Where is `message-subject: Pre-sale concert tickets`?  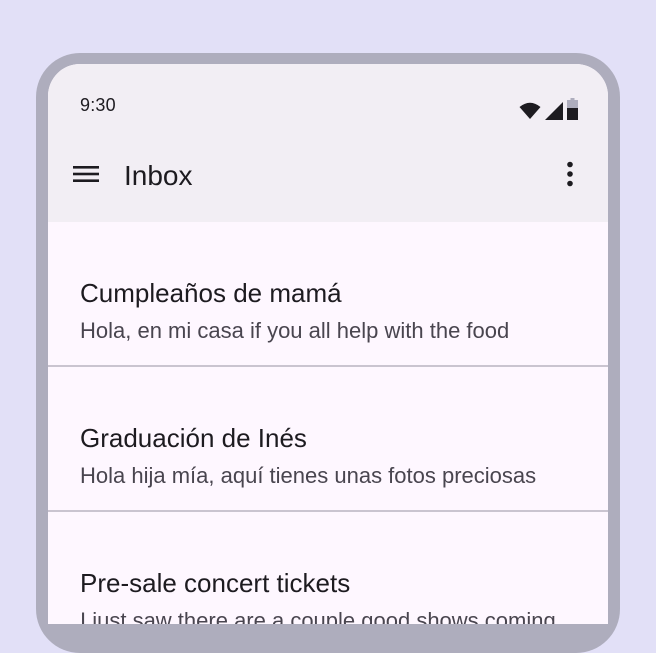
message-subject: Pre-sale concert tickets is located at coordinates (215, 583).